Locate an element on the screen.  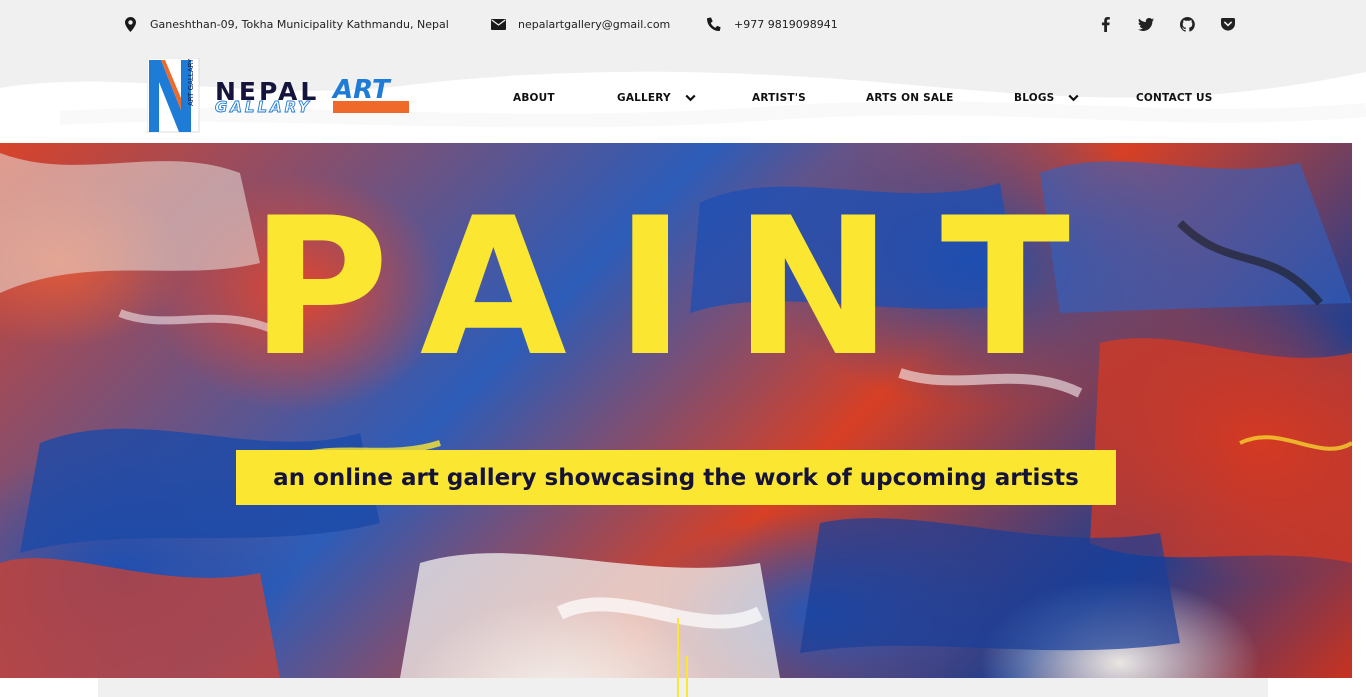
nav-contact-us-label: CONTACT US is located at coordinates (1174, 98).